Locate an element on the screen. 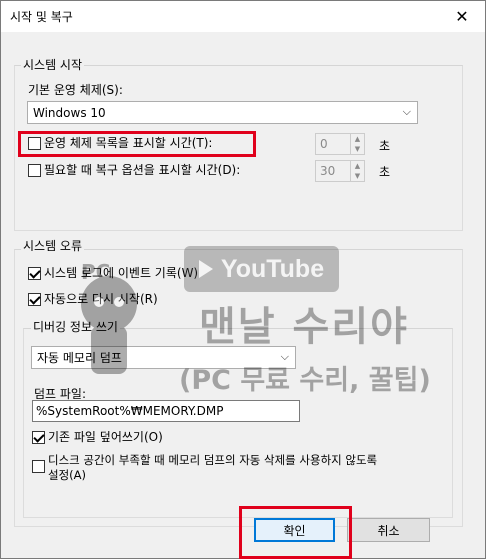  show-os-list-label: 운영 체제 목록을 표시할 시간(T): is located at coordinates (128, 143).